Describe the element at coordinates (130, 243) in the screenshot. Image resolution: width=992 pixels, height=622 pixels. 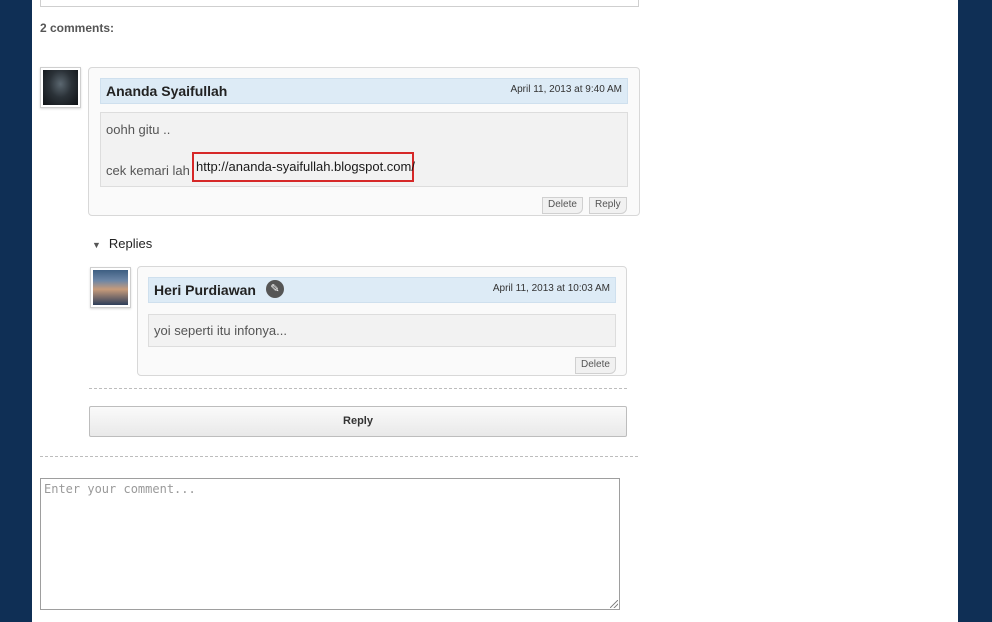
I see `replies-label: Replies` at that location.